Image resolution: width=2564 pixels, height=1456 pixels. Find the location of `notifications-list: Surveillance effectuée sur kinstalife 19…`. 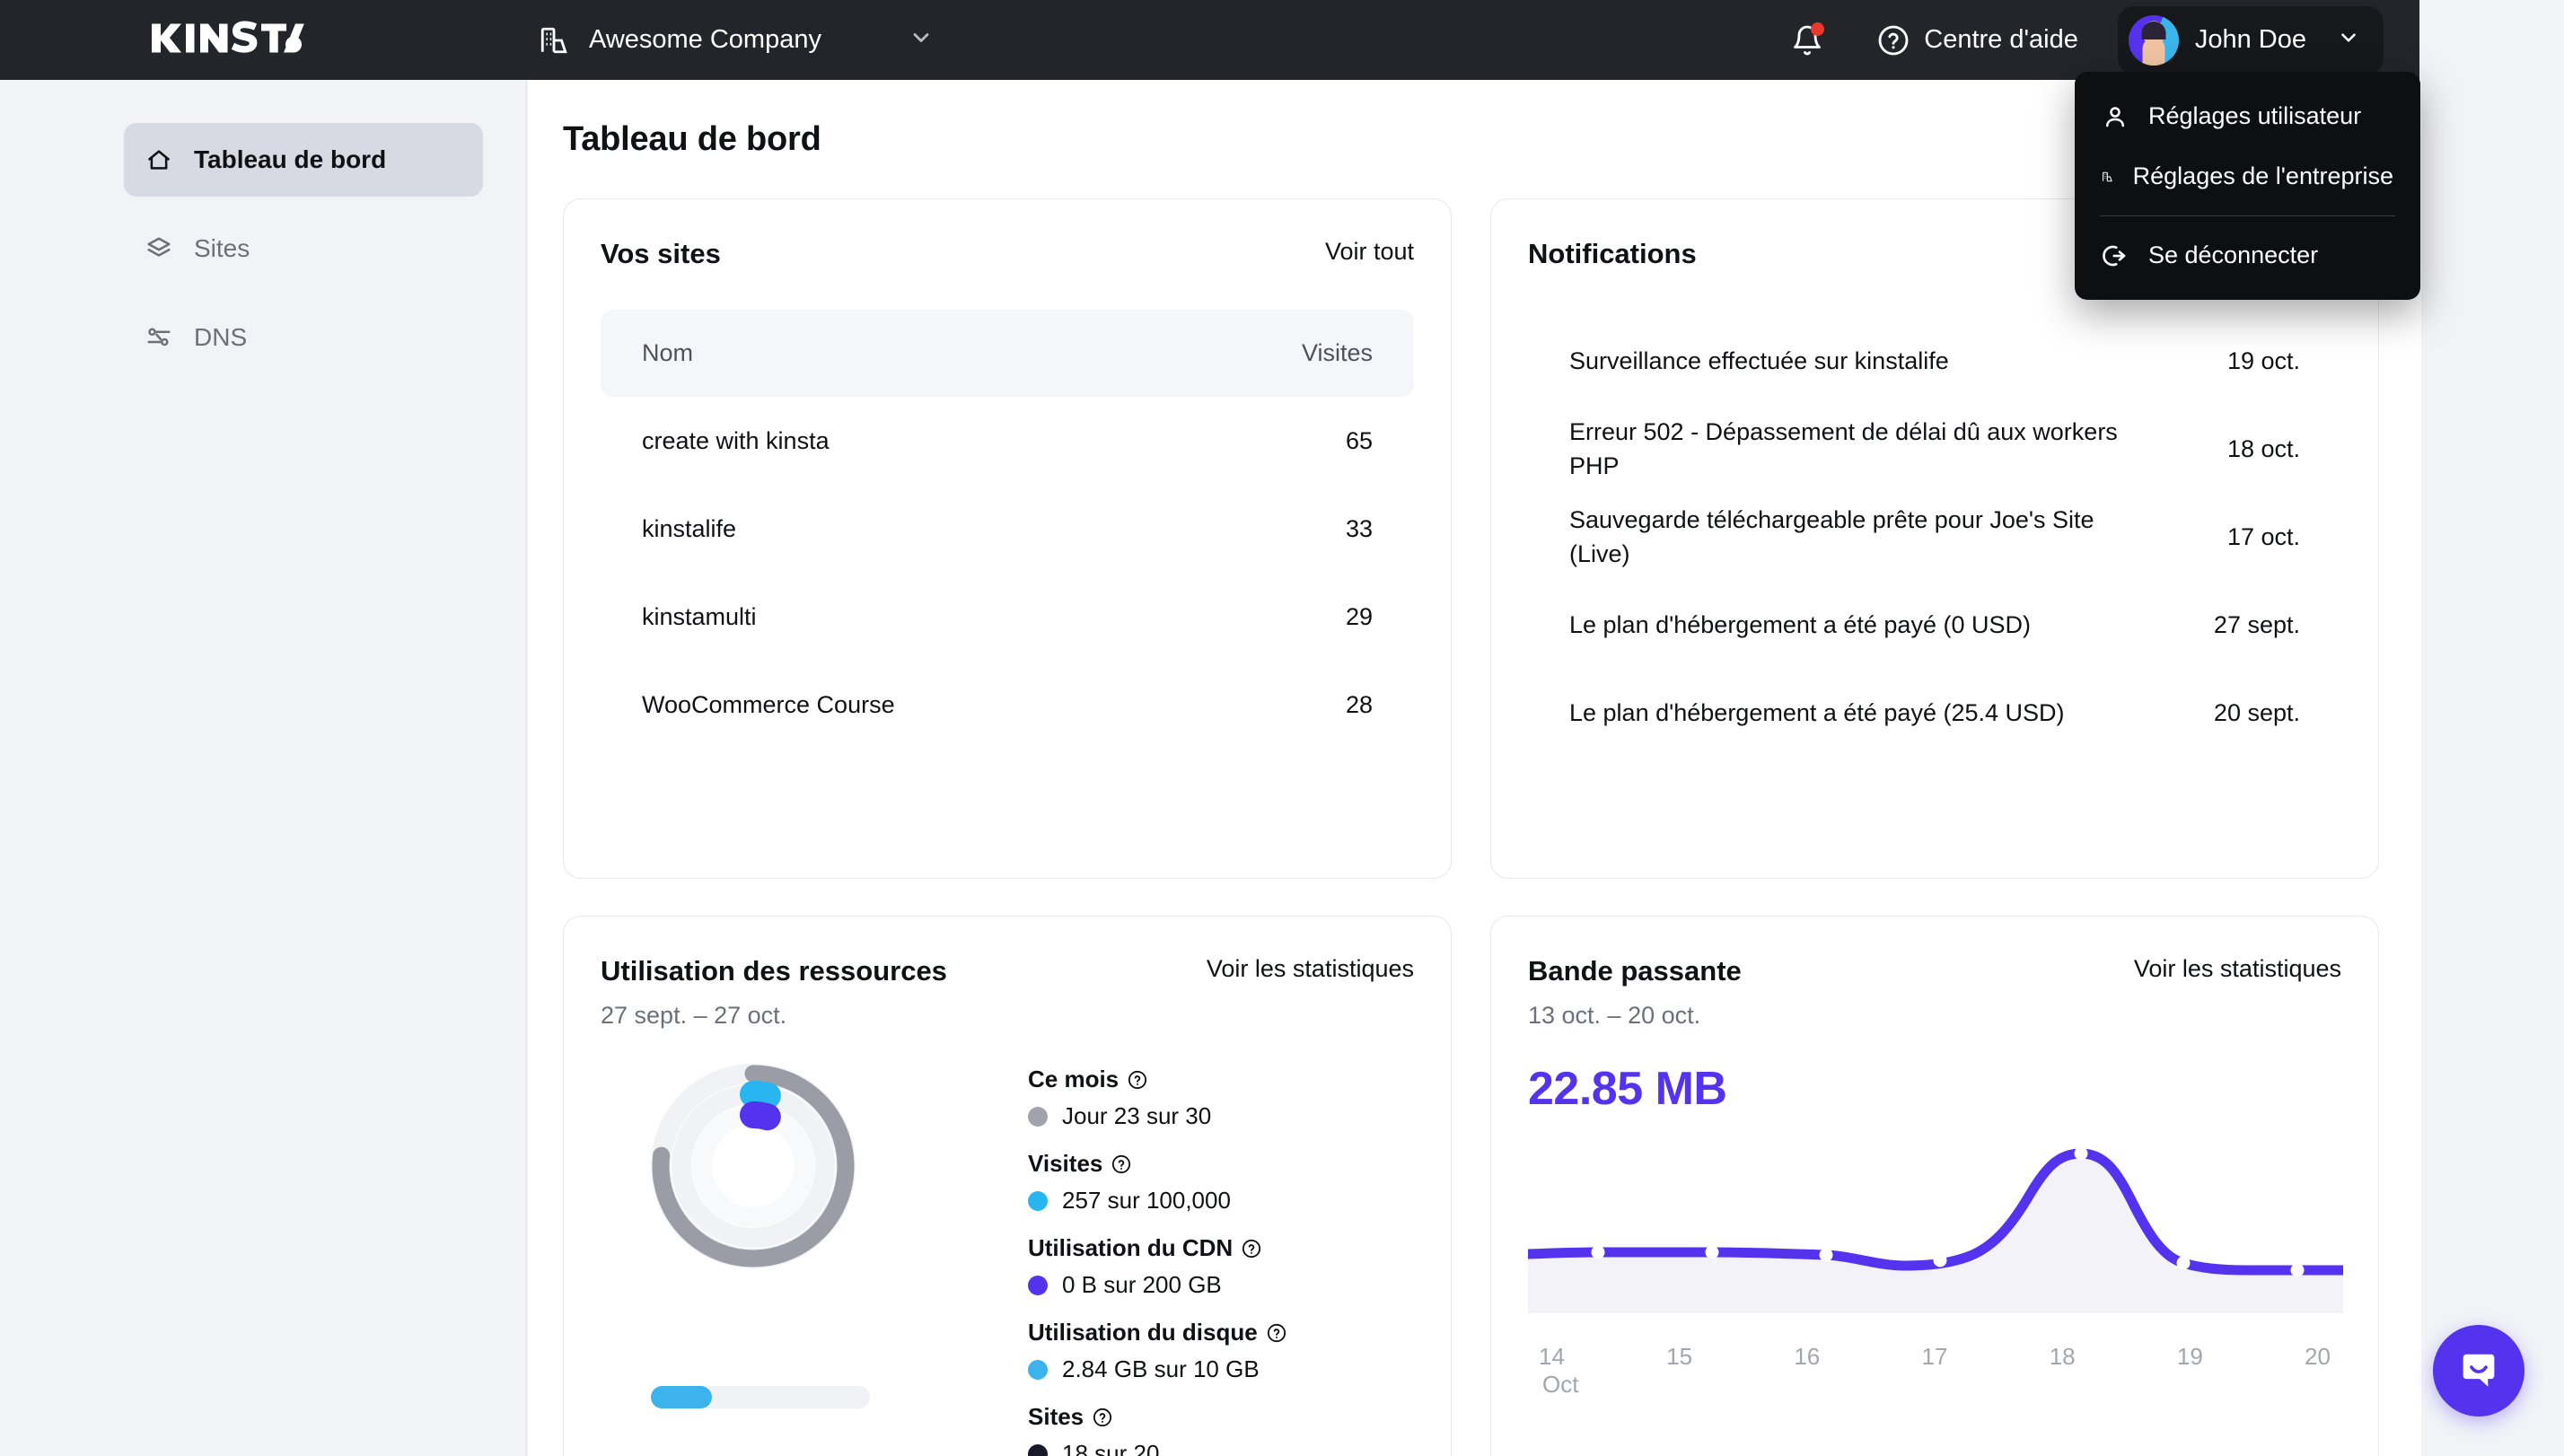

notifications-list: Surveillance effectuée sur kinstalife 19… is located at coordinates (1934, 537).